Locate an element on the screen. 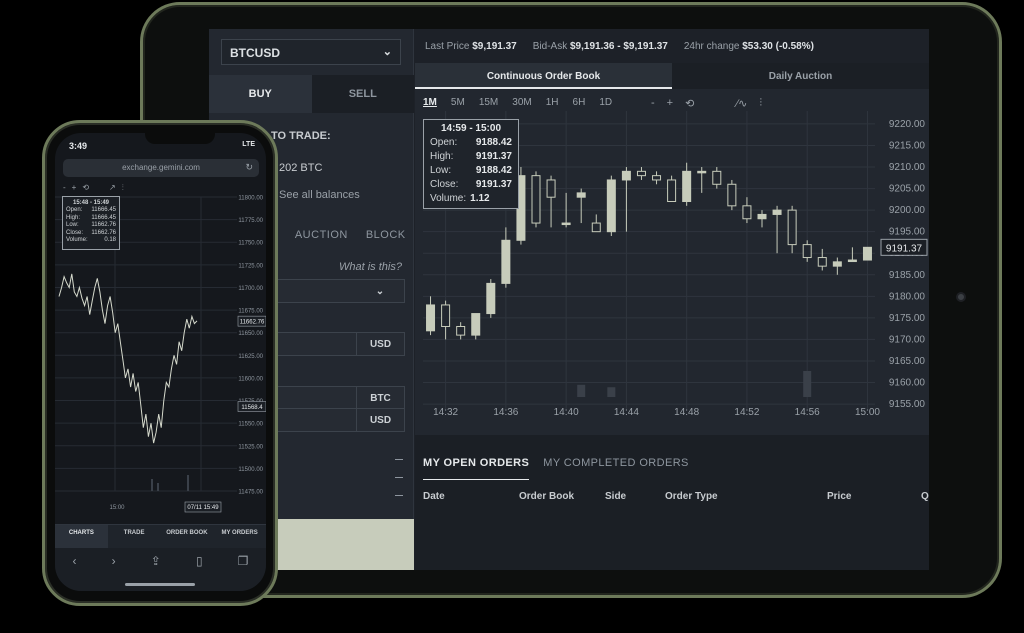 This screenshot has height=633, width=1024. order-type-auction: AUCTION is located at coordinates (321, 235).